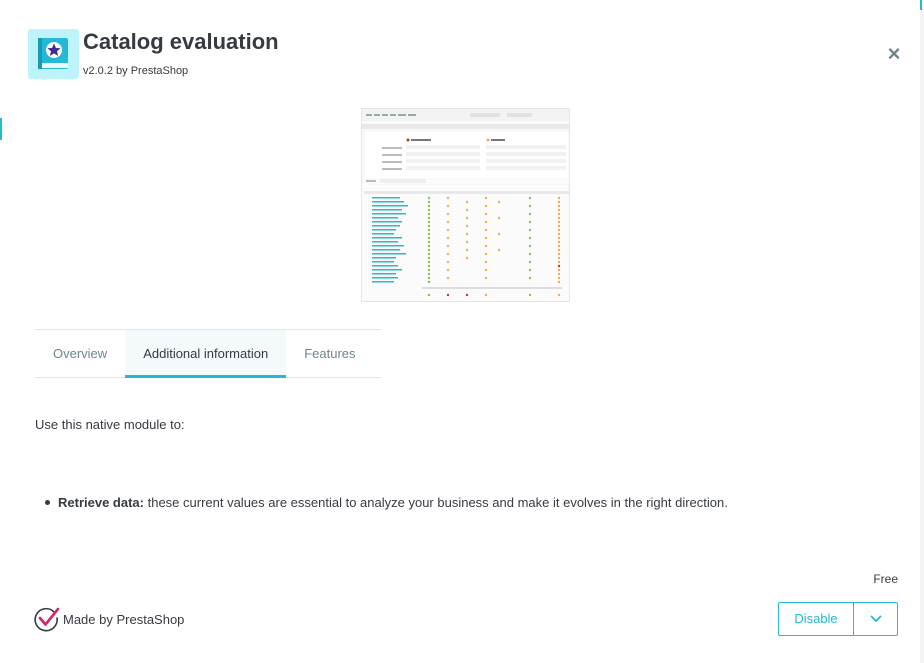 This screenshot has height=663, width=924. What do you see at coordinates (110, 424) in the screenshot?
I see `content-intro: Use this native module to:` at bounding box center [110, 424].